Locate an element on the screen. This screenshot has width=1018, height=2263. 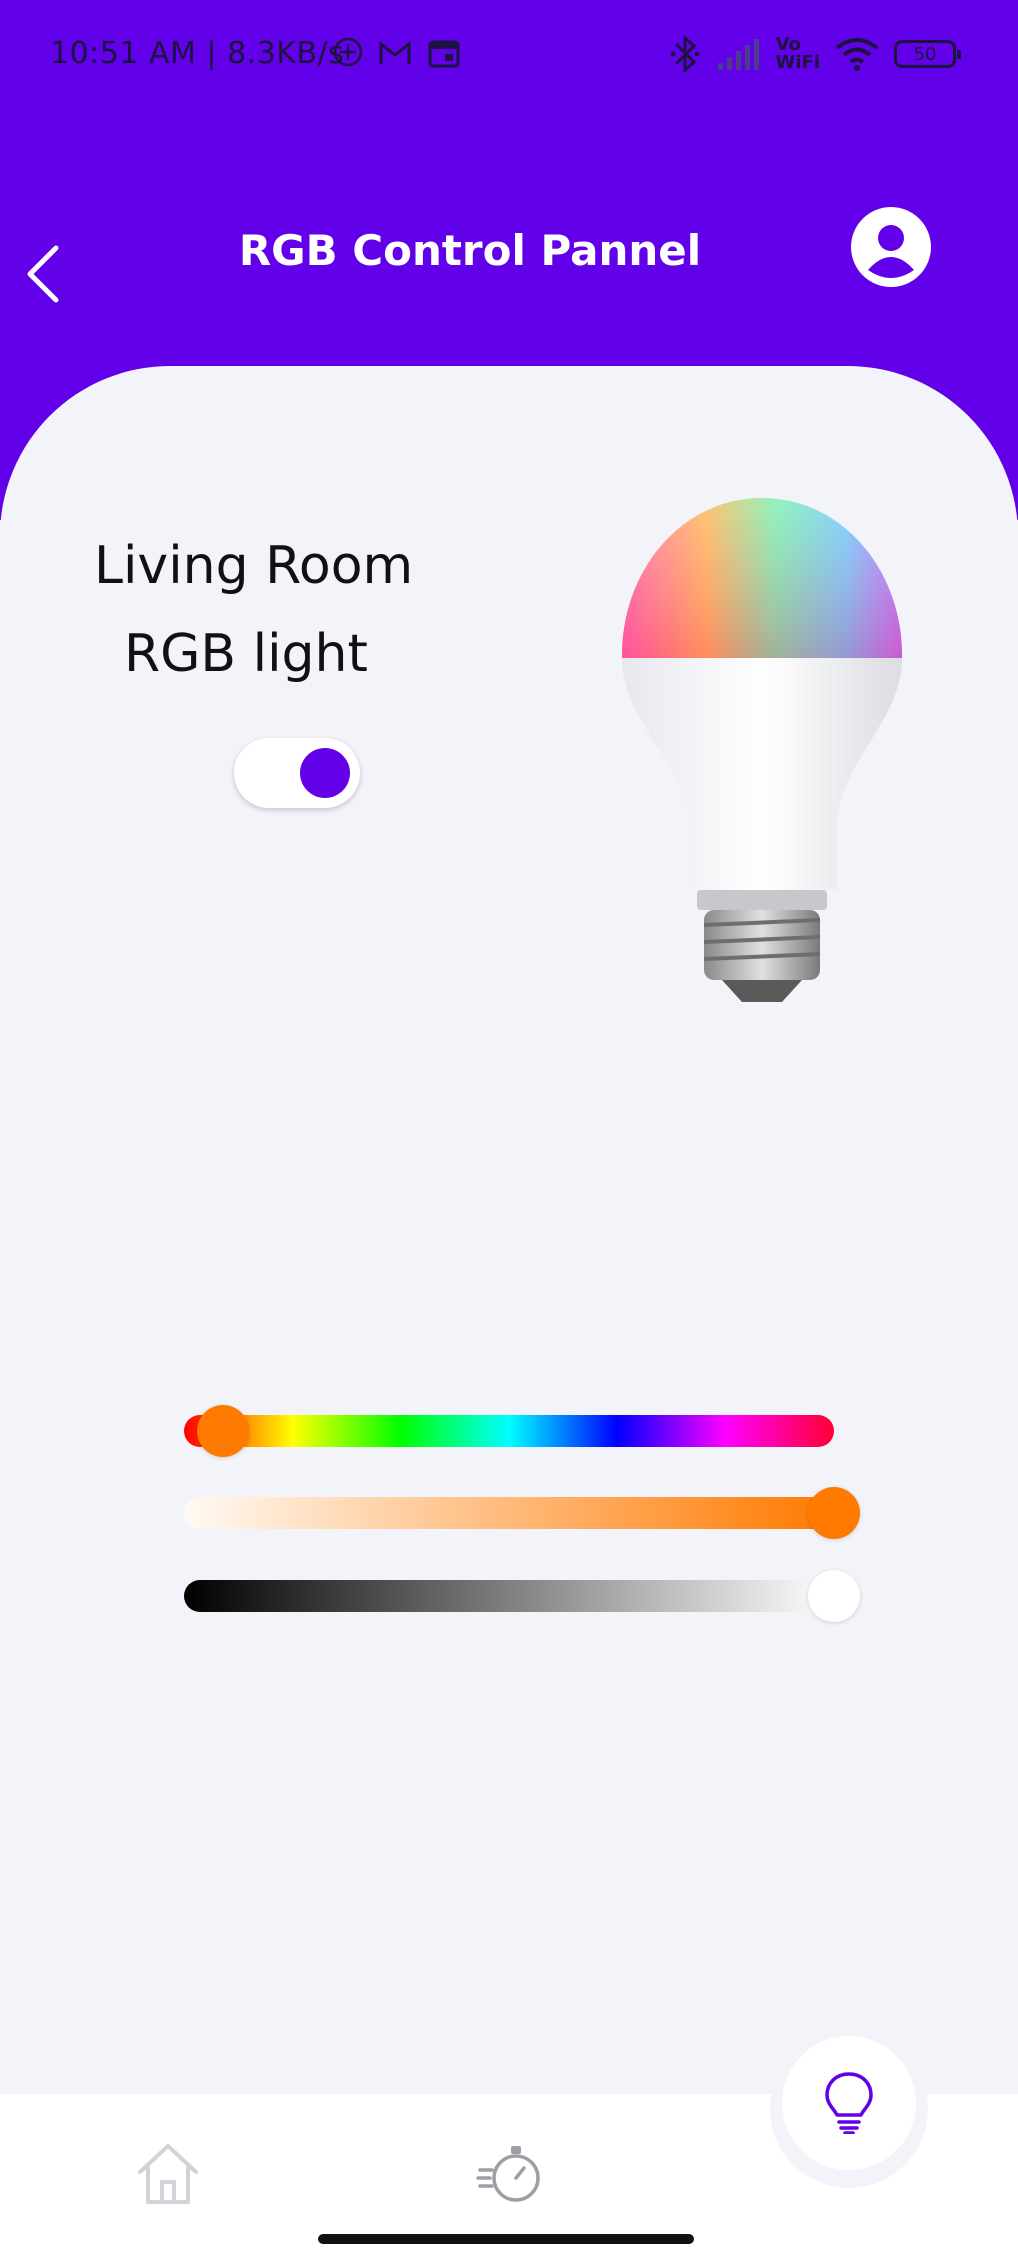
vowifi-icon: Vo WiFi is located at coordinates (798, 54).